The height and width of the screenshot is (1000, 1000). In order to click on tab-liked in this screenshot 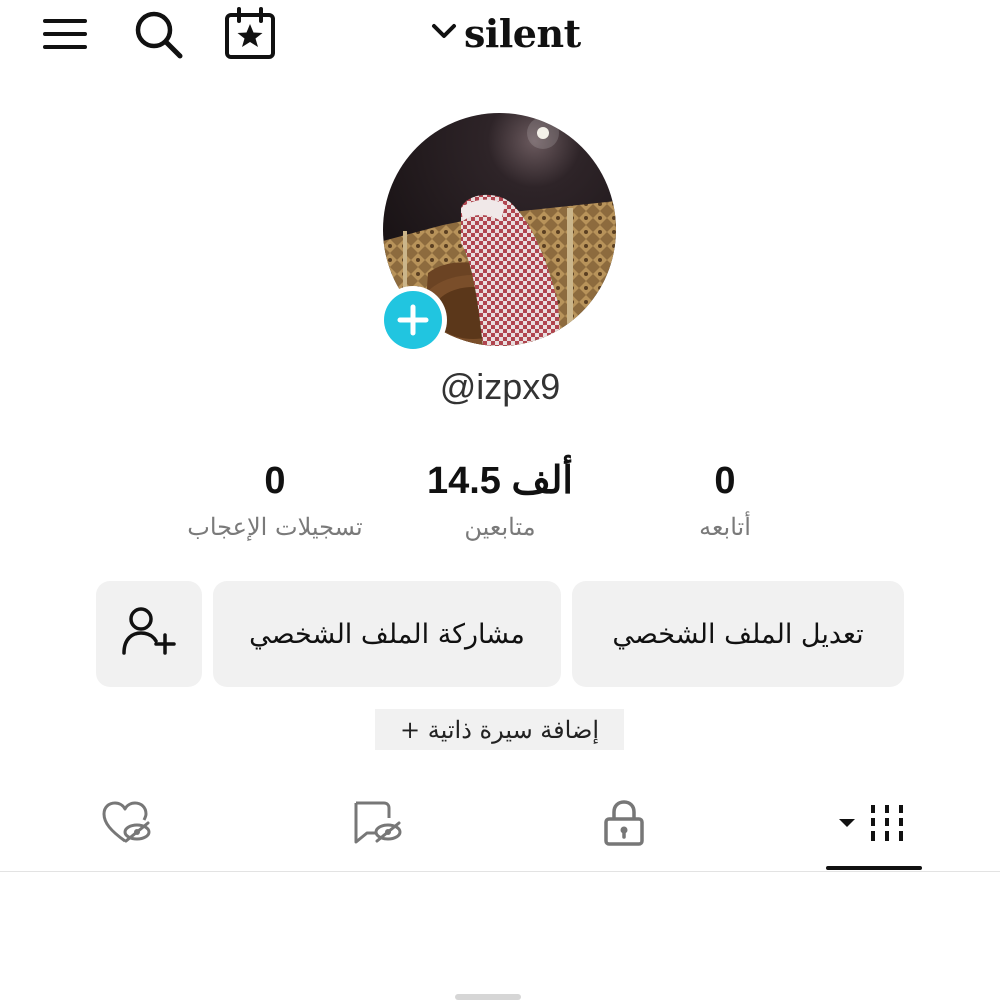, I will do `click(127, 825)`.